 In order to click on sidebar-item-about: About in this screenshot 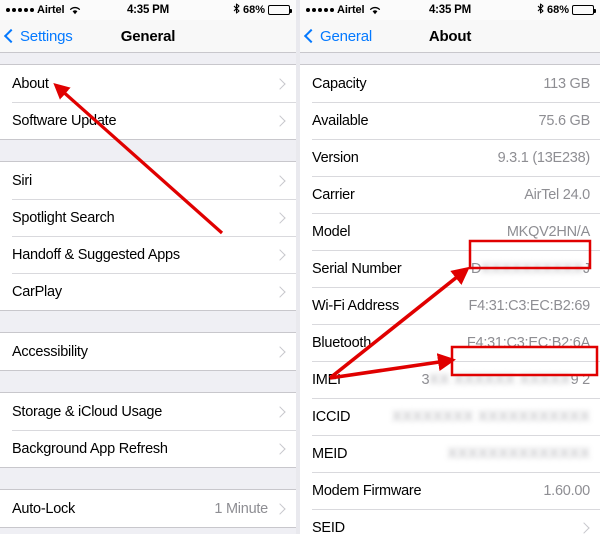, I will do `click(148, 83)`.